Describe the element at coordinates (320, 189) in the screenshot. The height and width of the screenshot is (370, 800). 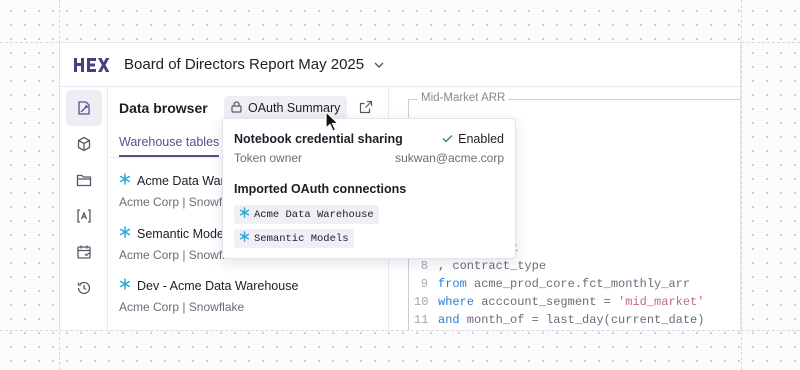
I see `imported-connections-heading: Imported OAuth connections` at that location.